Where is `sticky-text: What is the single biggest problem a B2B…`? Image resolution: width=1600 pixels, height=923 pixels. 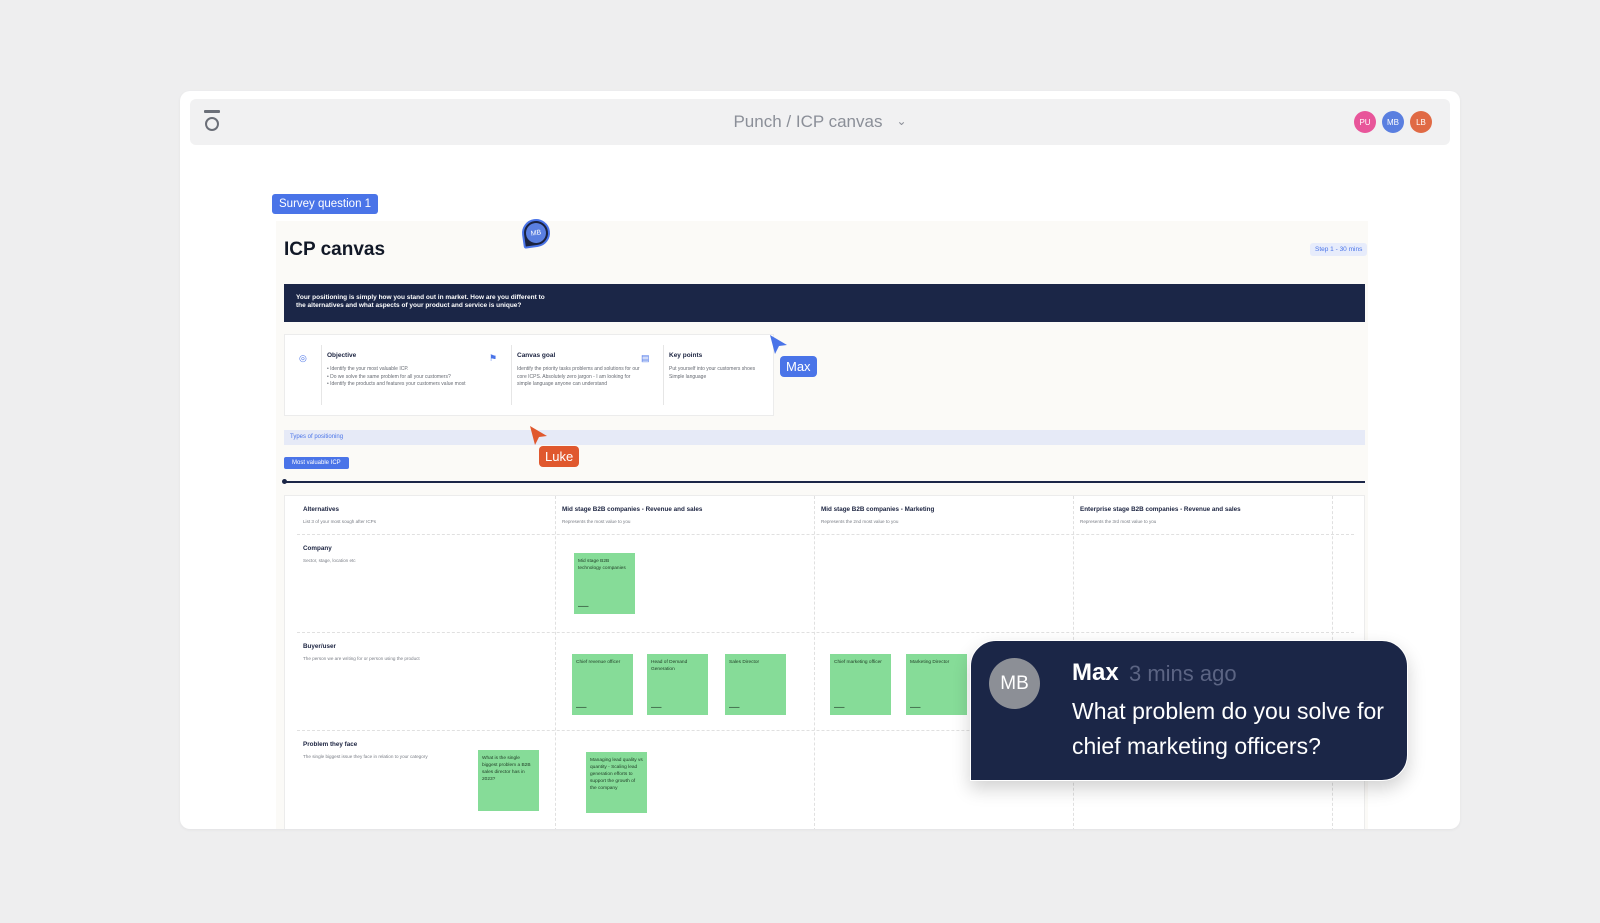 sticky-text: What is the single biggest problem a B2B… is located at coordinates (506, 769).